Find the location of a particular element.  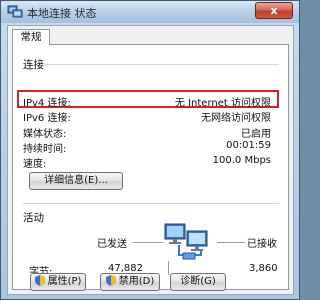

speed-row: 速度: 100.0 Mbps is located at coordinates (147, 162).